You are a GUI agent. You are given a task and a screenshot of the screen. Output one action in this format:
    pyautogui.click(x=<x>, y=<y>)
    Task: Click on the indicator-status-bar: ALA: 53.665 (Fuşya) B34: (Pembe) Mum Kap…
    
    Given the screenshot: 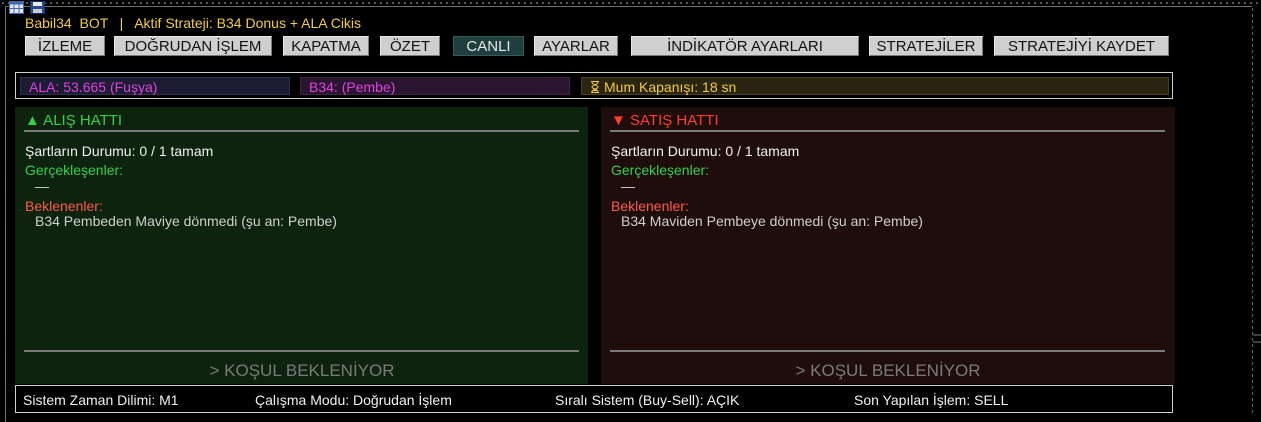 What is the action you would take?
    pyautogui.click(x=594, y=85)
    